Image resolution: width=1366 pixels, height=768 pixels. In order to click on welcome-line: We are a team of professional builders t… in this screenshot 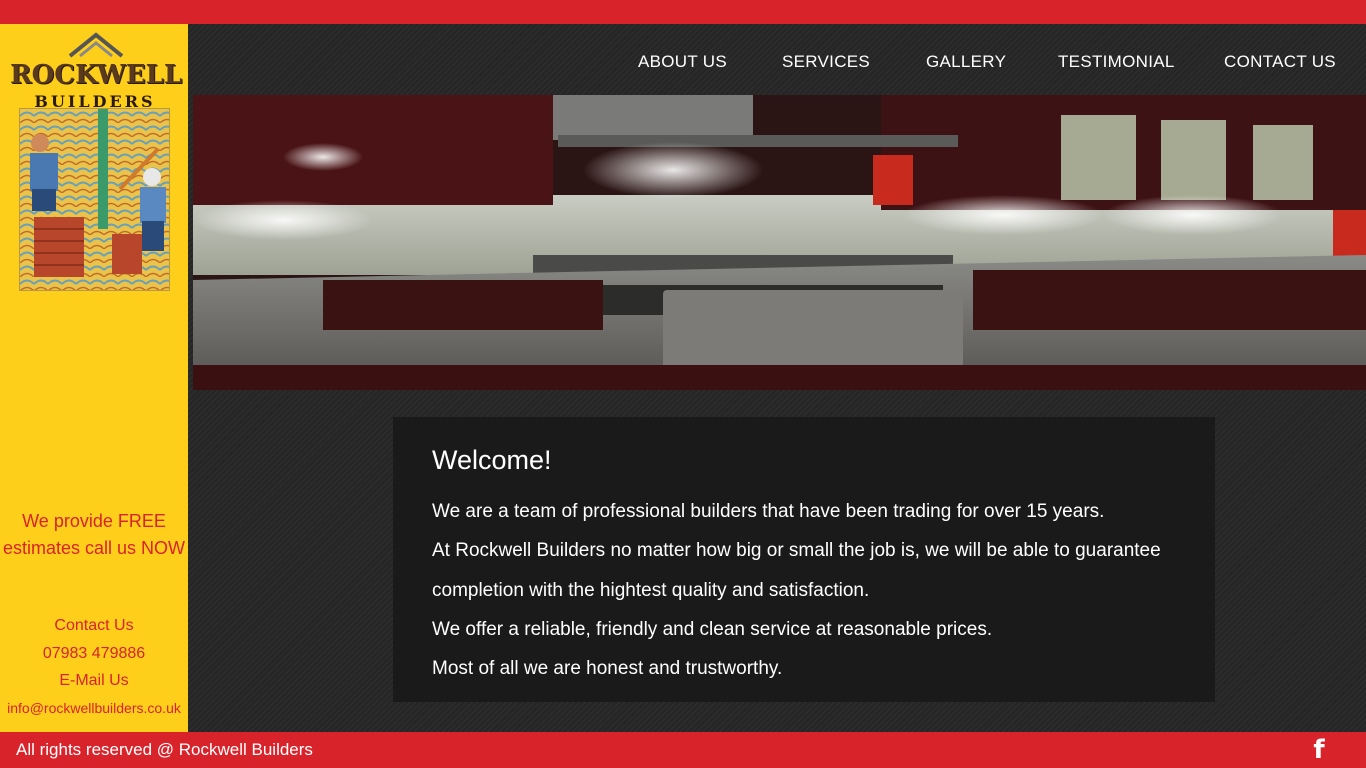, I will do `click(768, 511)`.